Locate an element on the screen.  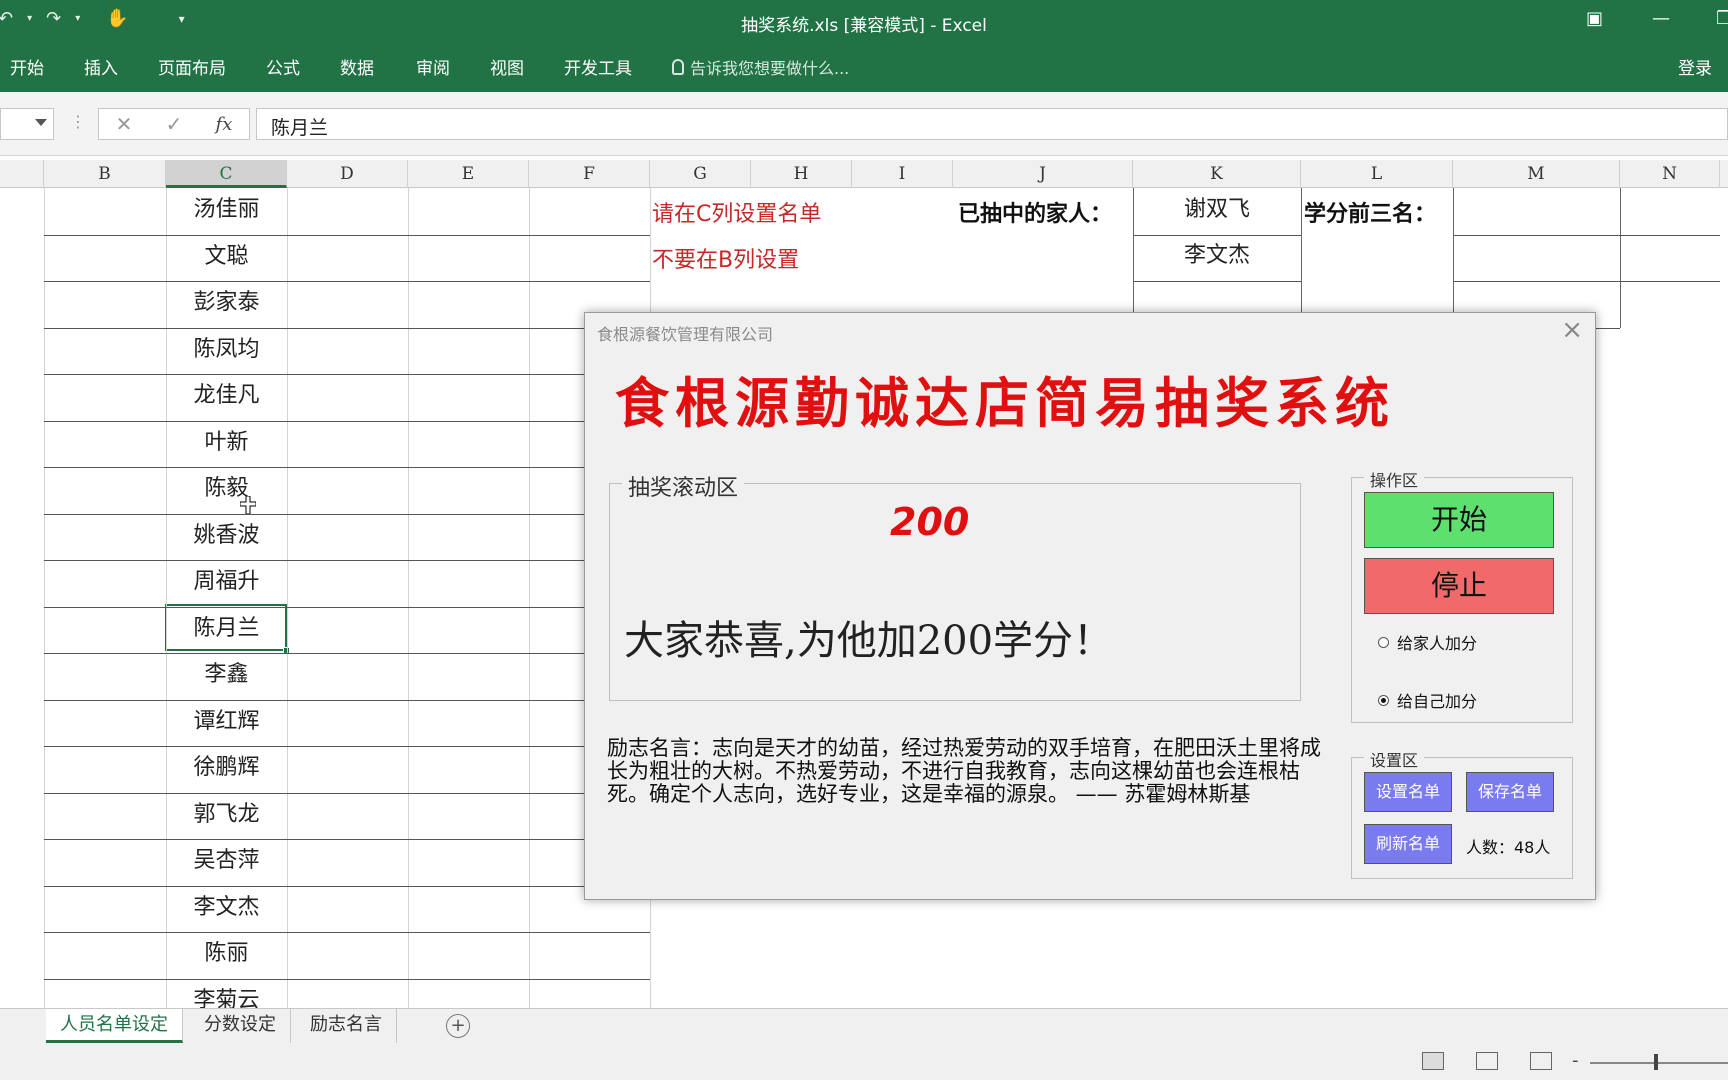
set-list-button: 设置名单 is located at coordinates (1408, 792).